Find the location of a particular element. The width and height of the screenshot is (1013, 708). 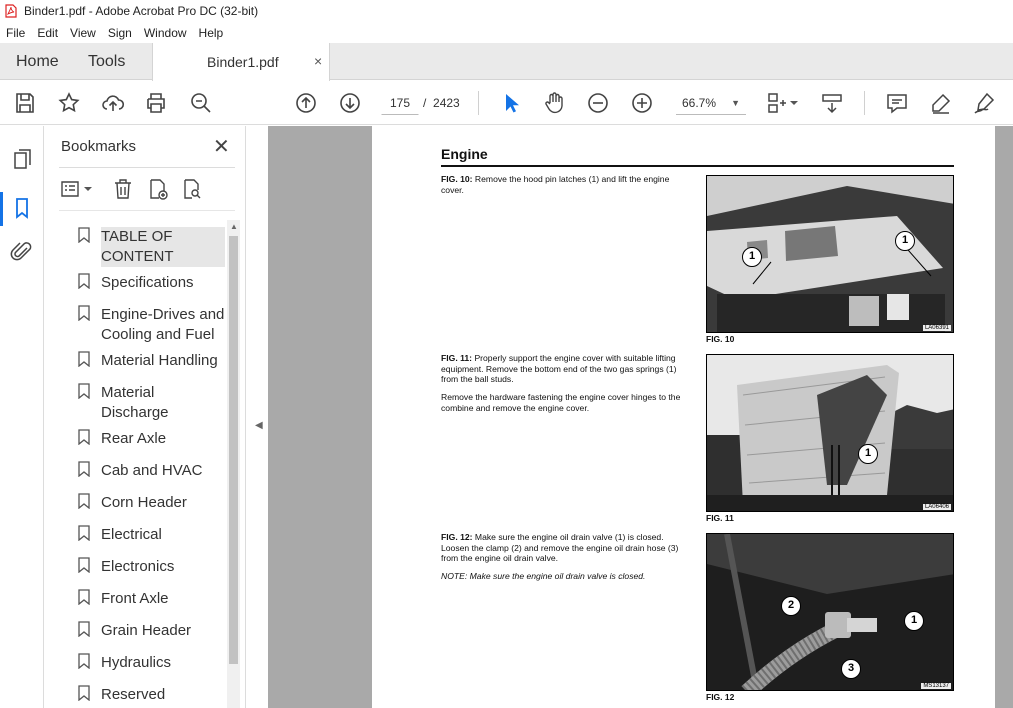

menu-help: Help is located at coordinates (211, 33).